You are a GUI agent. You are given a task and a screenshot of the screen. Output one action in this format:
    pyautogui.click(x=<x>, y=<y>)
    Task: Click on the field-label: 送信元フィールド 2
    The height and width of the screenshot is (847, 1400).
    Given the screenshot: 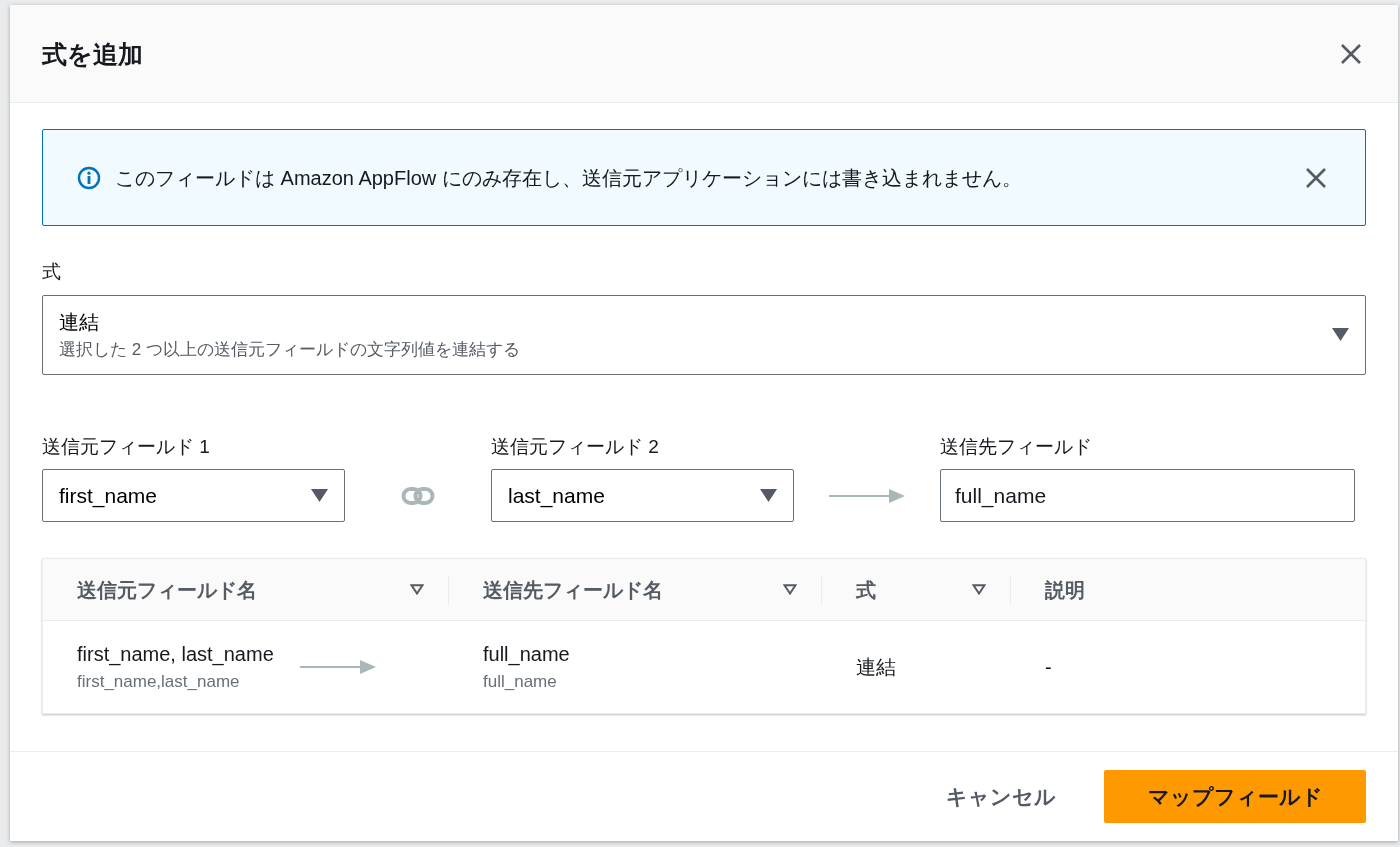 What is the action you would take?
    pyautogui.click(x=575, y=446)
    